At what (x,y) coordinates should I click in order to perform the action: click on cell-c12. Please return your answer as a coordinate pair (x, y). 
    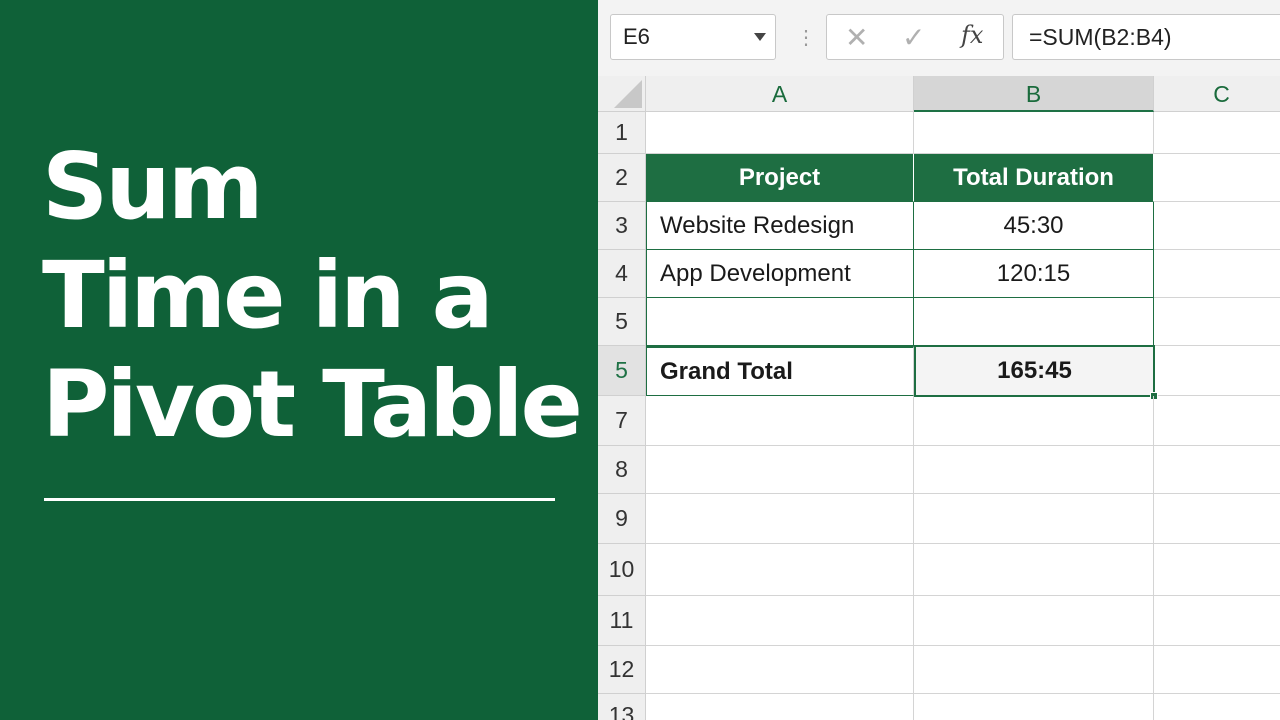
    Looking at the image, I should click on (1217, 670).